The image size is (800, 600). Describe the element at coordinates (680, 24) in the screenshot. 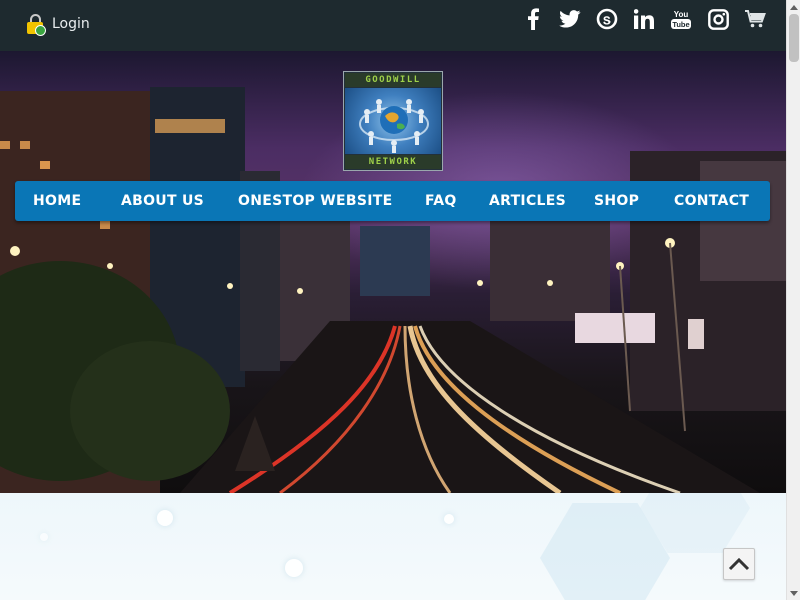

I see `svg-text: Tube` at that location.